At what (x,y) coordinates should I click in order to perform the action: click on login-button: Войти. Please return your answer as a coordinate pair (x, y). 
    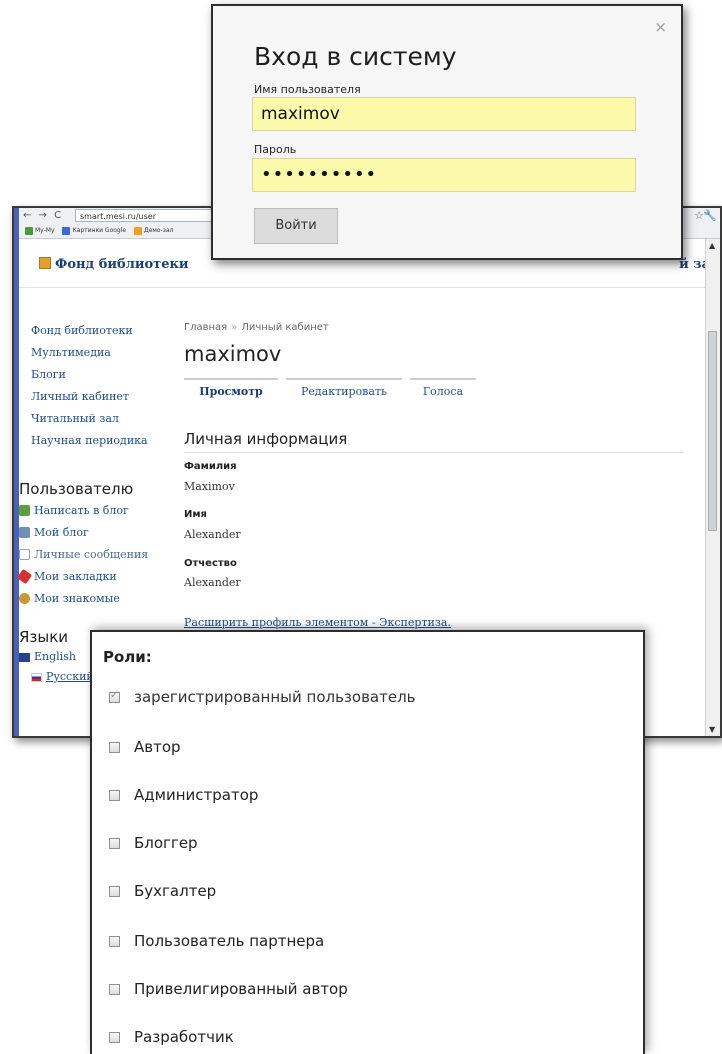
    Looking at the image, I should click on (296, 226).